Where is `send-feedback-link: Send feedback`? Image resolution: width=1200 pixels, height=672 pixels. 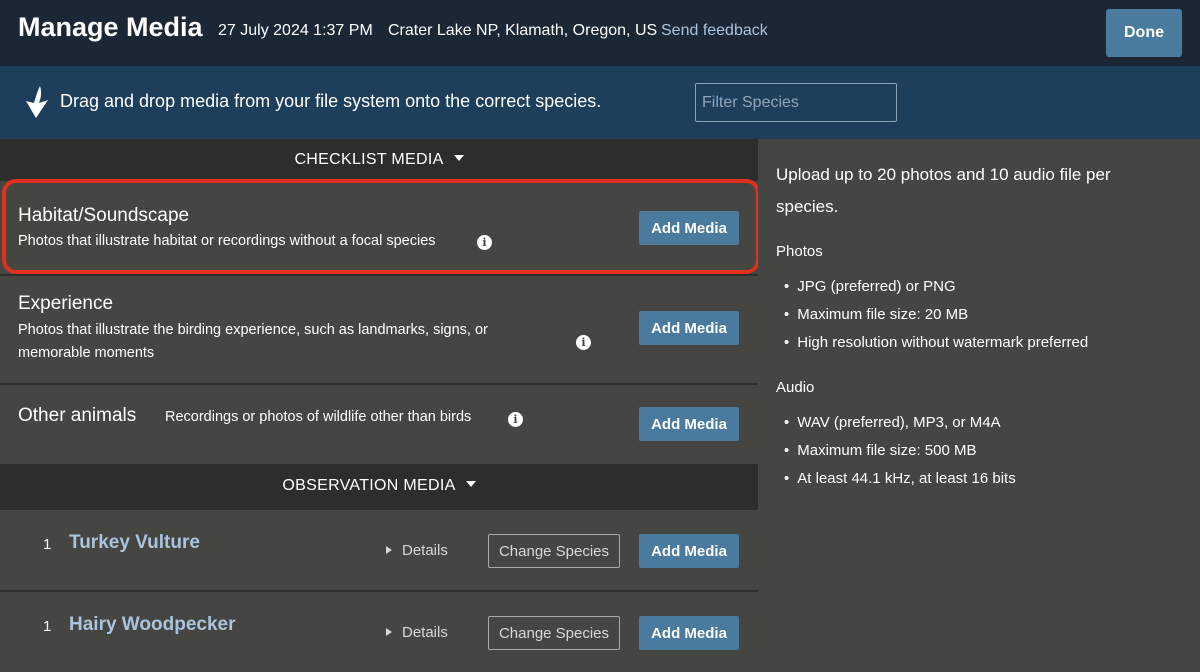
send-feedback-link: Send feedback is located at coordinates (714, 31).